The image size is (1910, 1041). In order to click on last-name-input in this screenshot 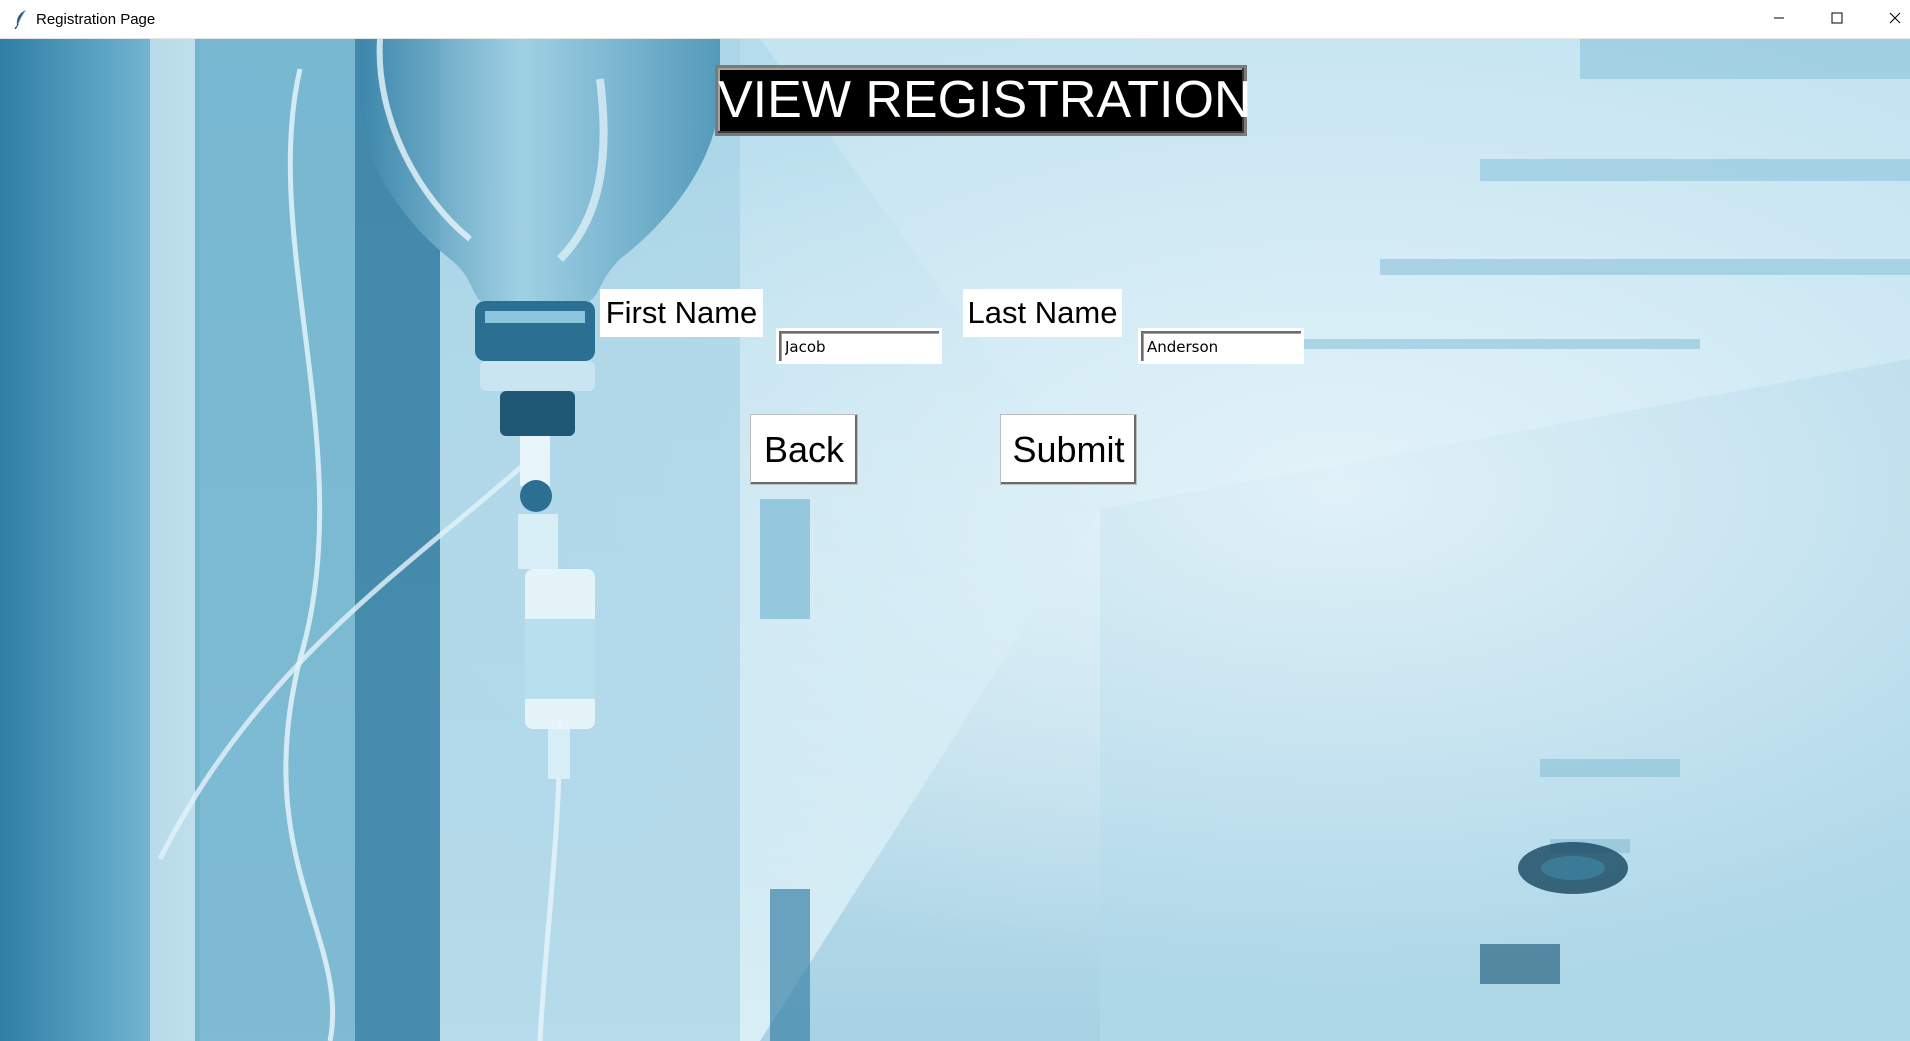, I will do `click(1223, 347)`.